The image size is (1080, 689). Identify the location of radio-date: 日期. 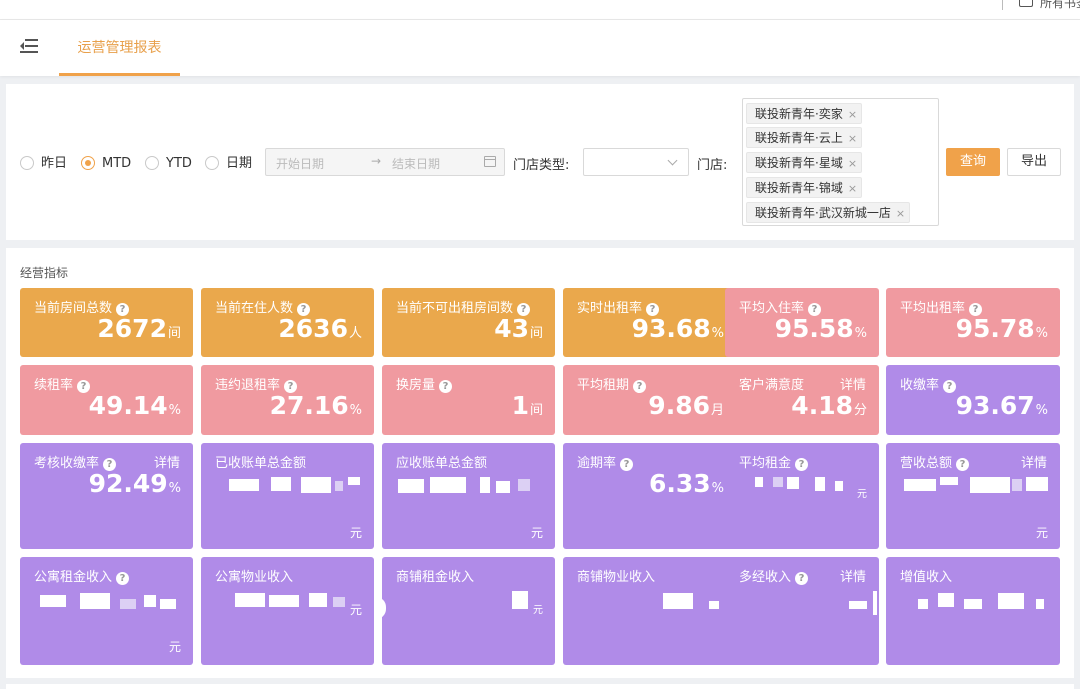
(228, 163).